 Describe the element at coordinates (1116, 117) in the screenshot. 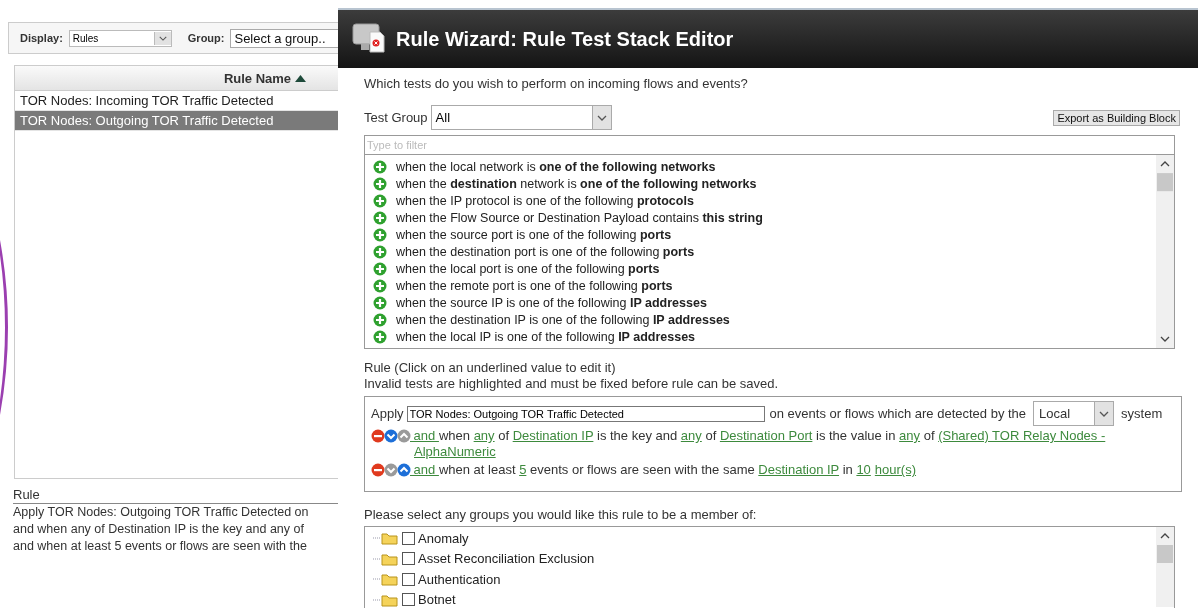

I see `export-button: Export as Building Block` at that location.